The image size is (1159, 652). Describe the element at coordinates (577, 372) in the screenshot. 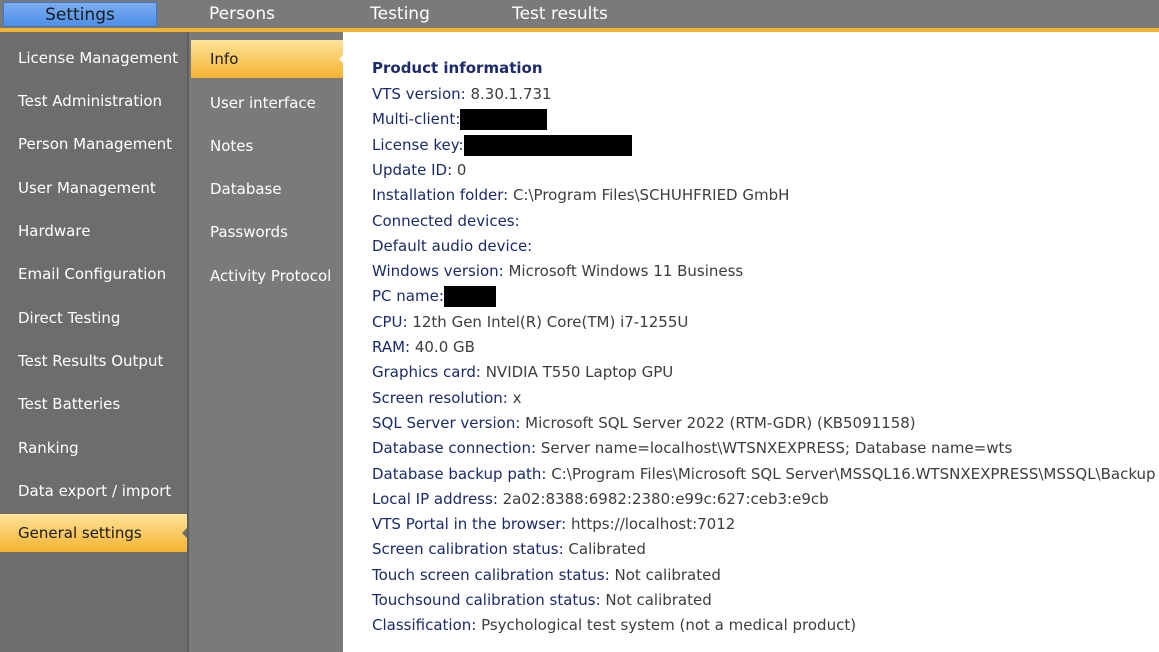

I see `info-value: NVIDIA T550 Laptop GPU` at that location.